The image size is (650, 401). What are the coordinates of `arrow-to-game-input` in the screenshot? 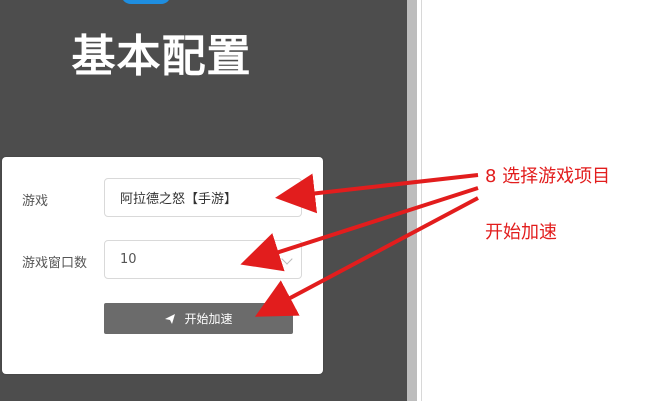 It's located at (377, 193).